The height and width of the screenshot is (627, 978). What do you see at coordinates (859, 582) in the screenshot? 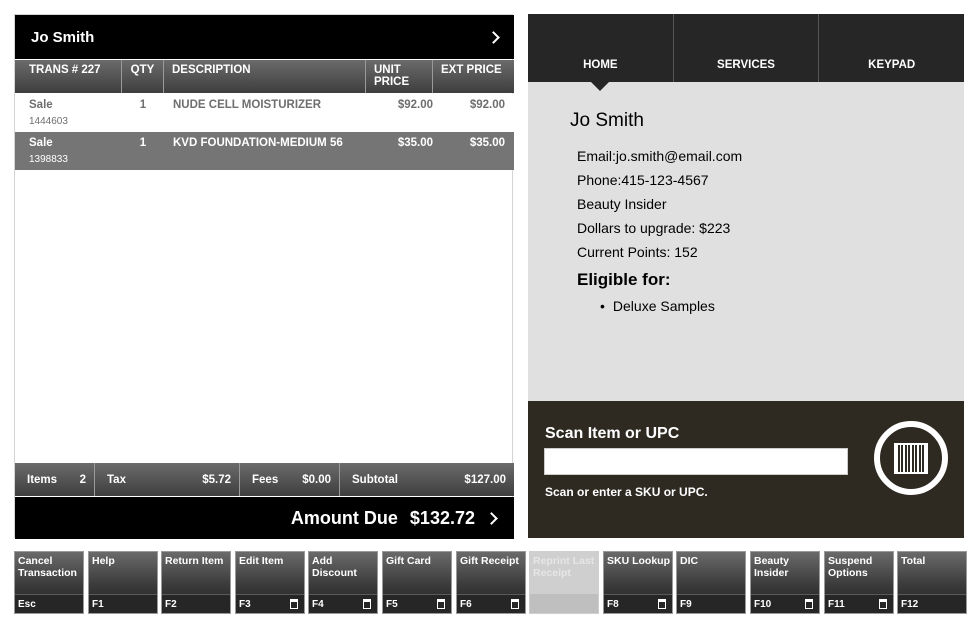
I see `suspend-options-button: Suspend Options F11` at bounding box center [859, 582].